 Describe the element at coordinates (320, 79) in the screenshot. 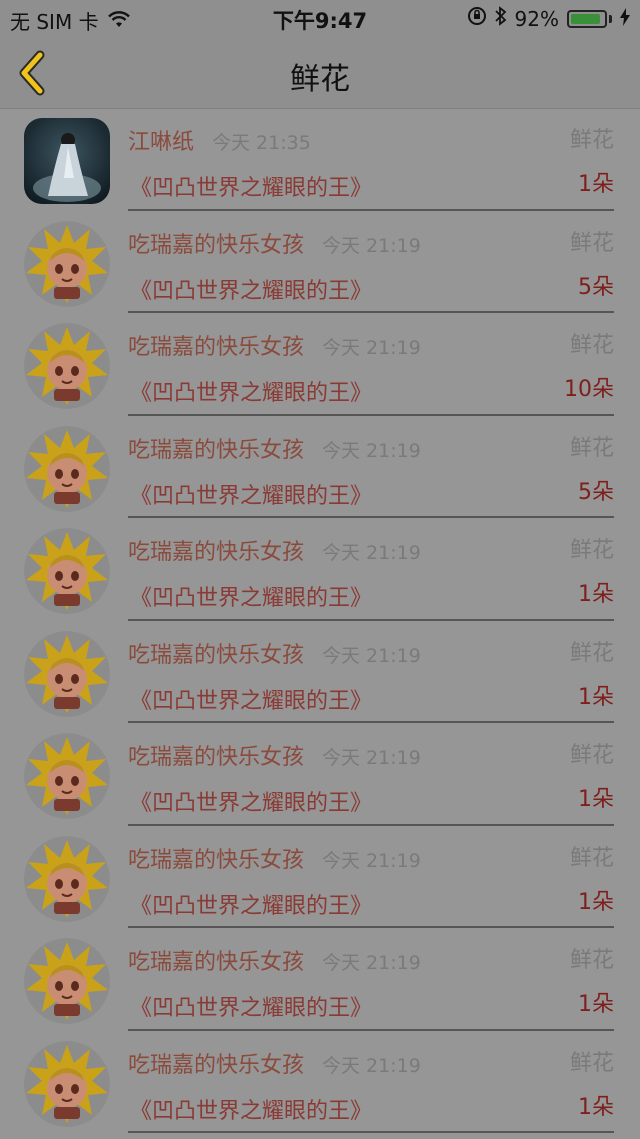

I see `page-title: 鲜花` at that location.